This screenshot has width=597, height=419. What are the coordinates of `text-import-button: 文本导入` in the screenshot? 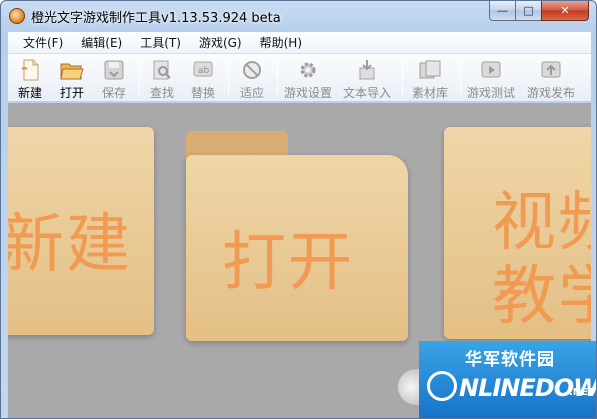 It's located at (367, 79).